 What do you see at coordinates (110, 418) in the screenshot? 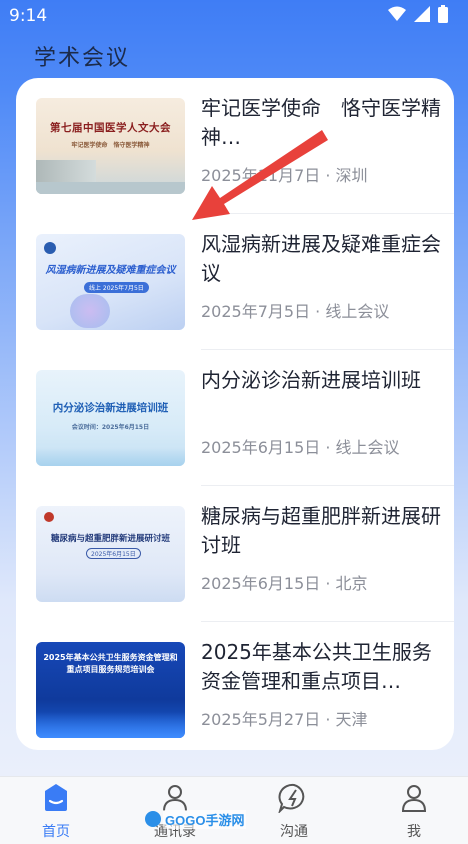
I see `conference-thumbnail: 内分泌诊治新进展培训班 会议时间：2025年6月15日` at bounding box center [110, 418].